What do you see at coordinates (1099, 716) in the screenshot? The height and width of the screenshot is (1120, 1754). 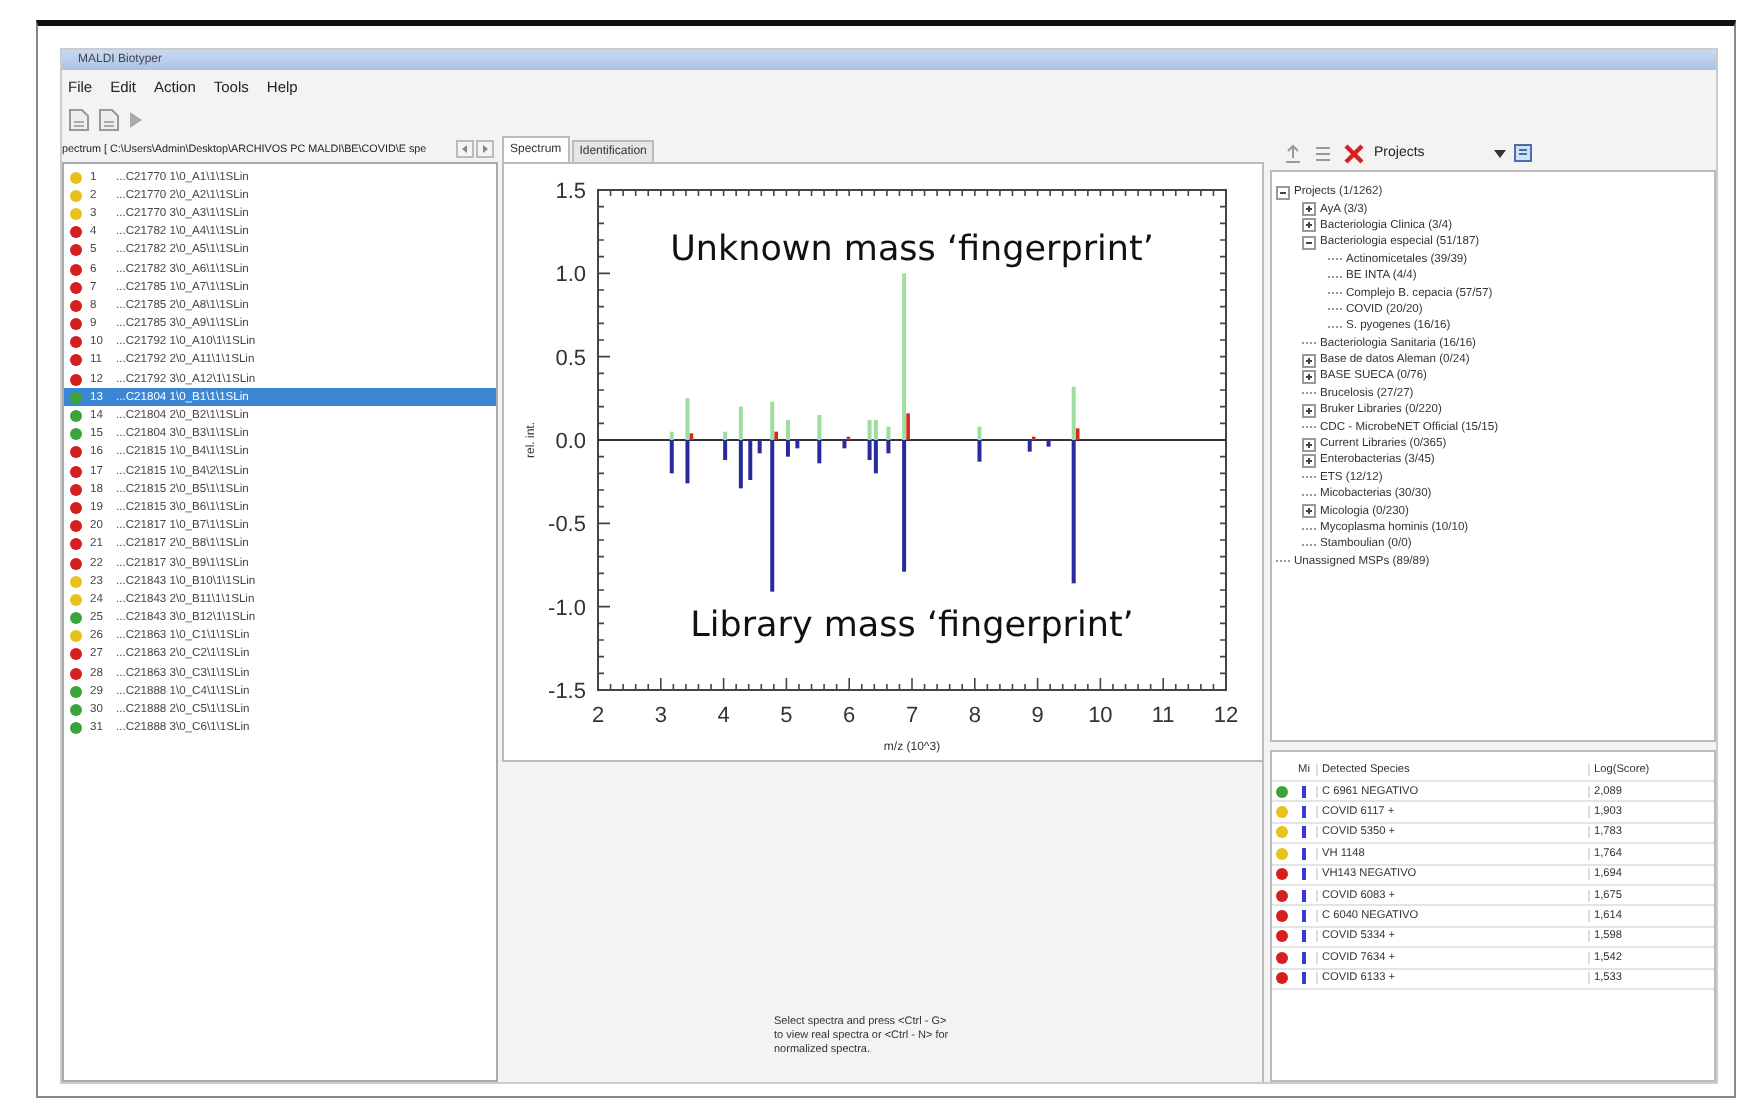 I see `x-tick-label: 10` at bounding box center [1099, 716].